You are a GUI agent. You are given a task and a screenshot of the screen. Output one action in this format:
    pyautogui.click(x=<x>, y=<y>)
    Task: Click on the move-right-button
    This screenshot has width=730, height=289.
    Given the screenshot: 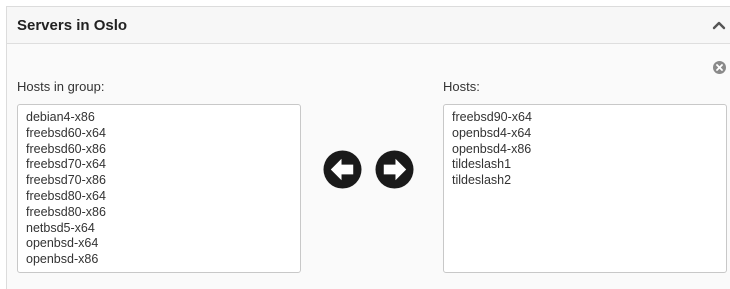 What is the action you would take?
    pyautogui.click(x=394, y=169)
    